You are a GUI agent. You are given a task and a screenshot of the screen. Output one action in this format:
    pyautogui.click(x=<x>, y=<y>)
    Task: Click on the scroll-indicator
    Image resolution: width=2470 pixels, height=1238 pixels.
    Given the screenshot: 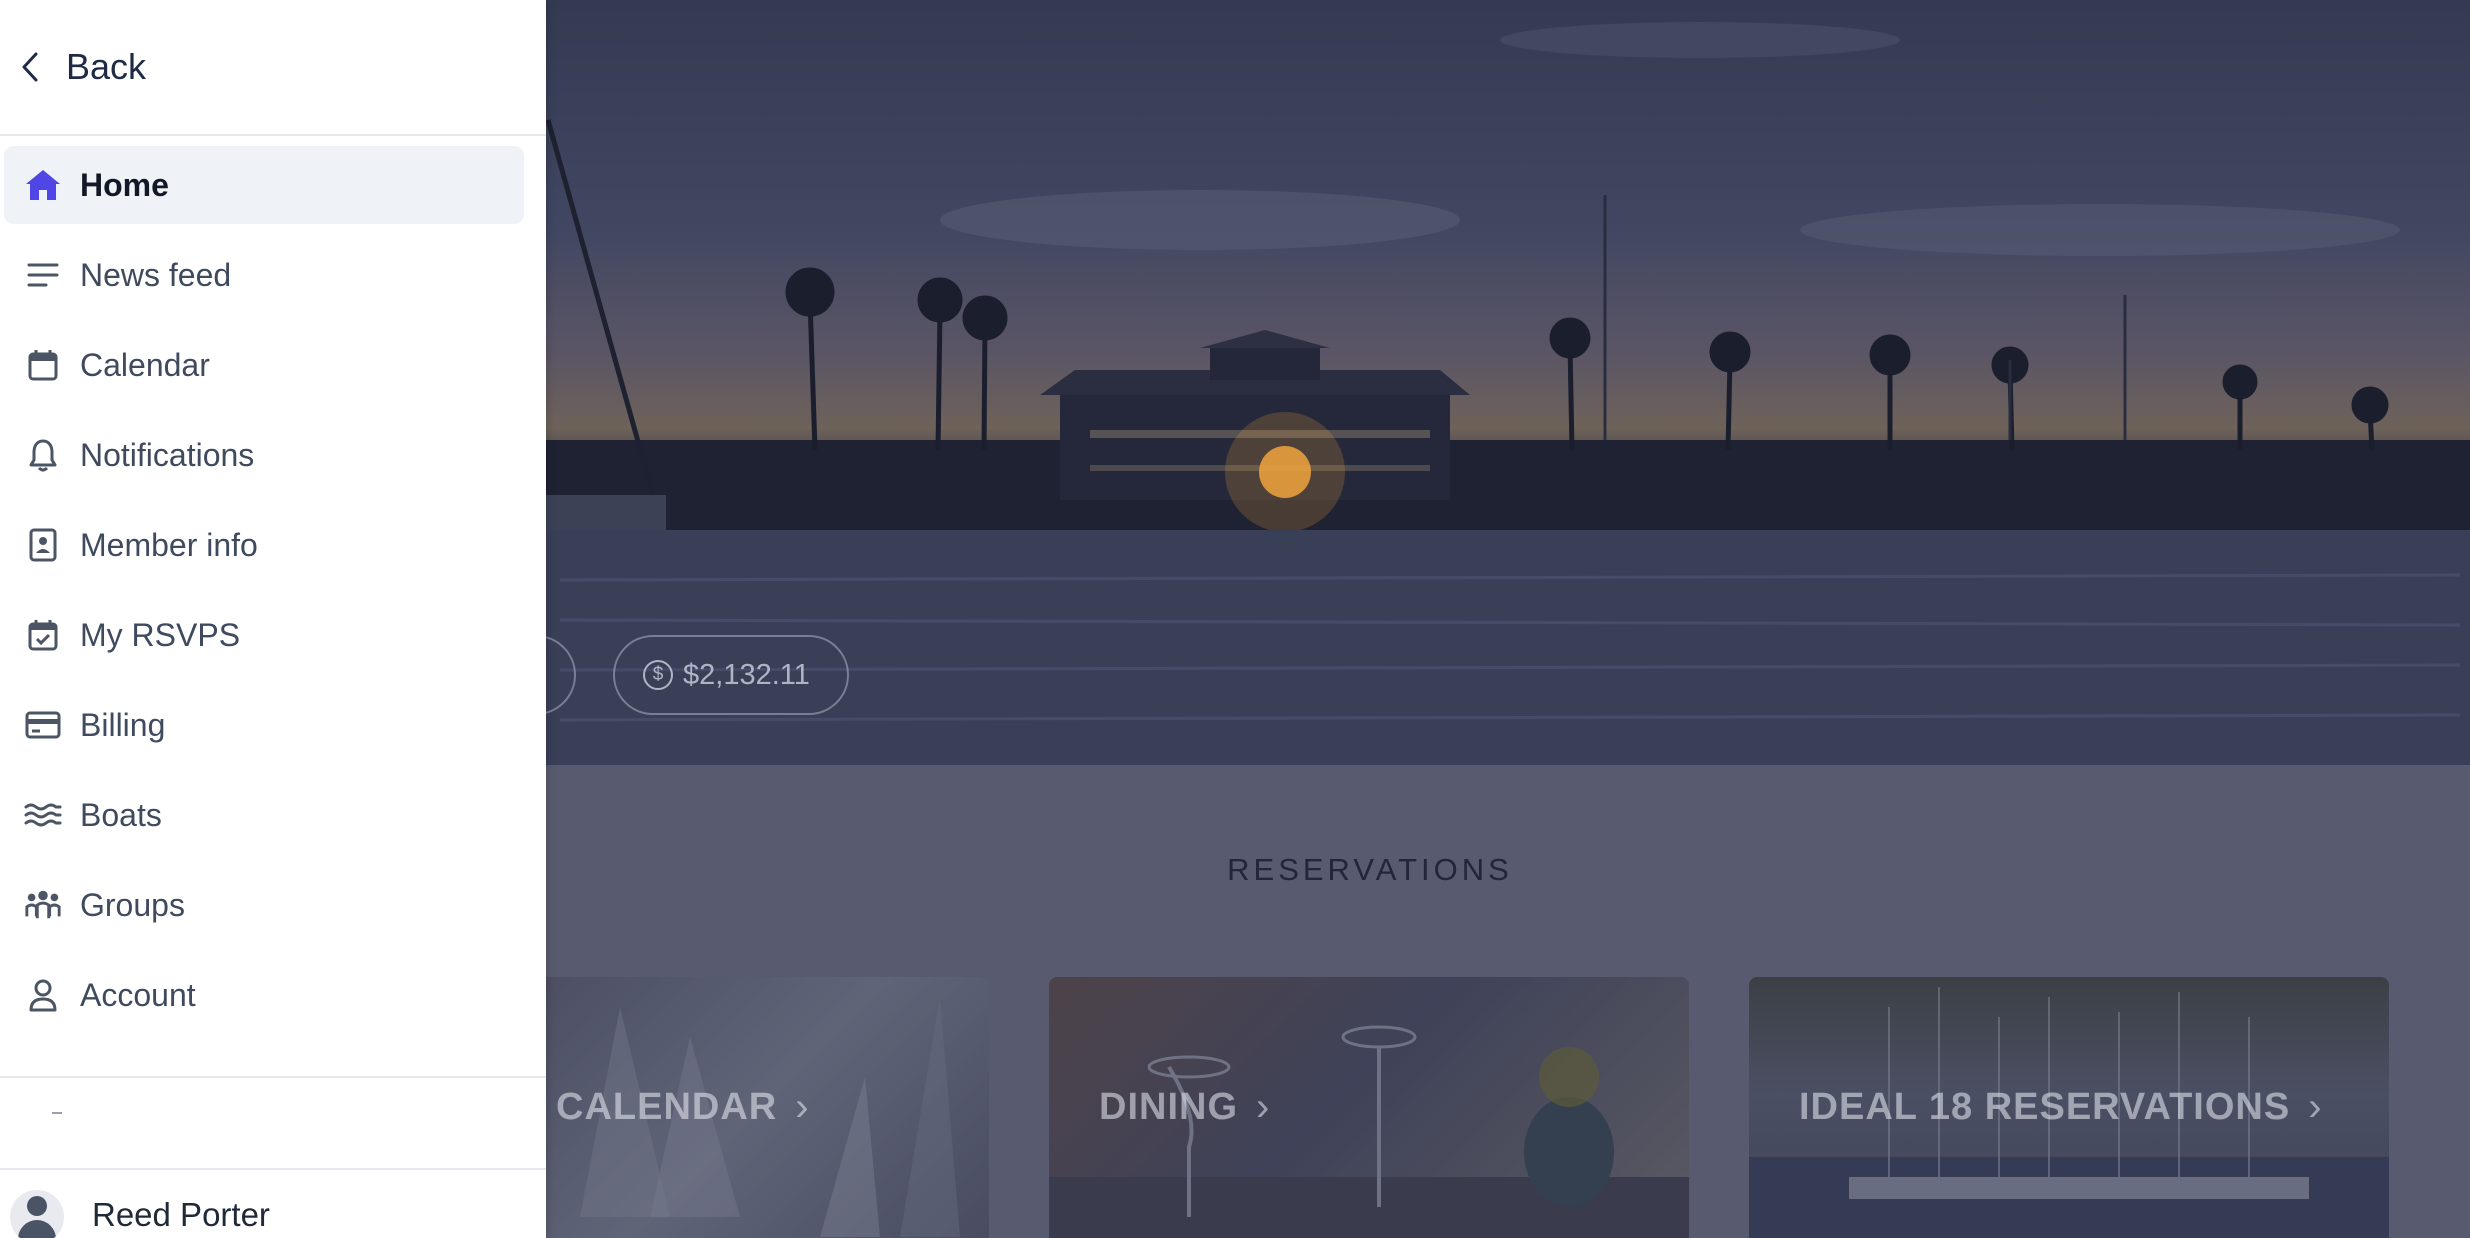 What is the action you would take?
    pyautogui.click(x=57, y=1113)
    